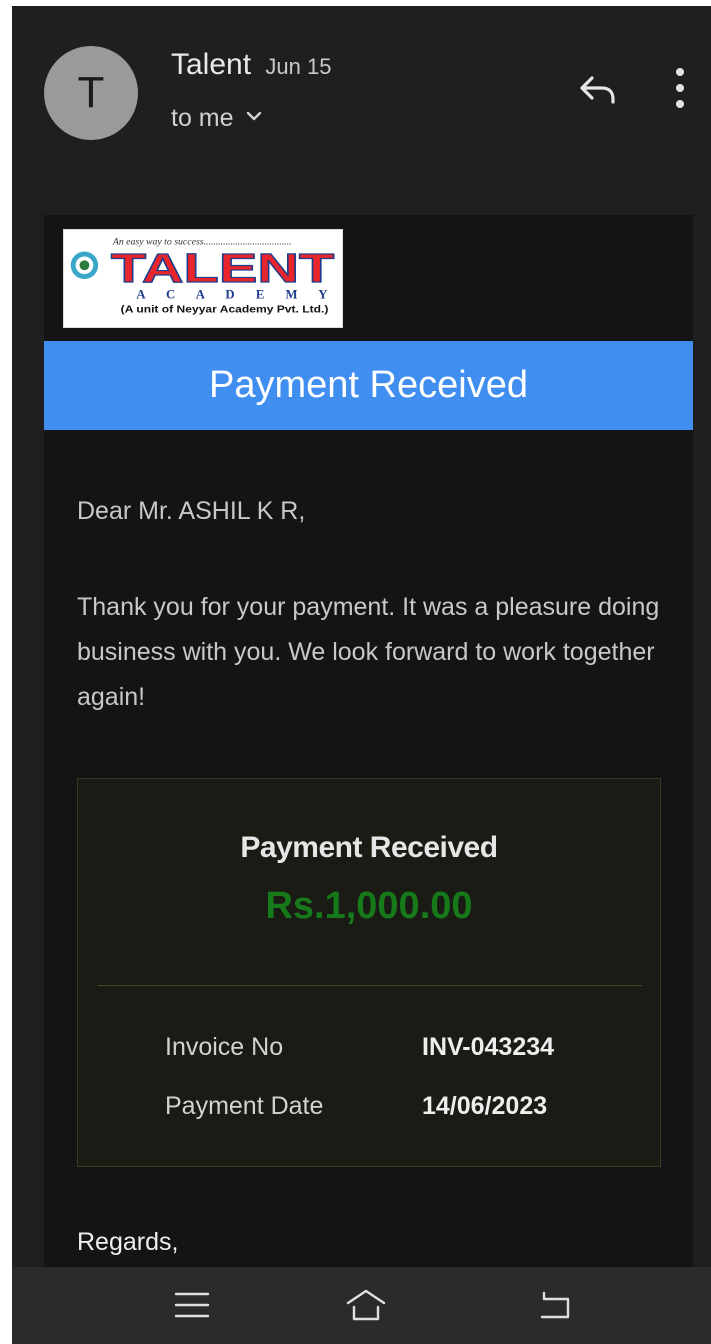  I want to click on reply-button, so click(598, 90).